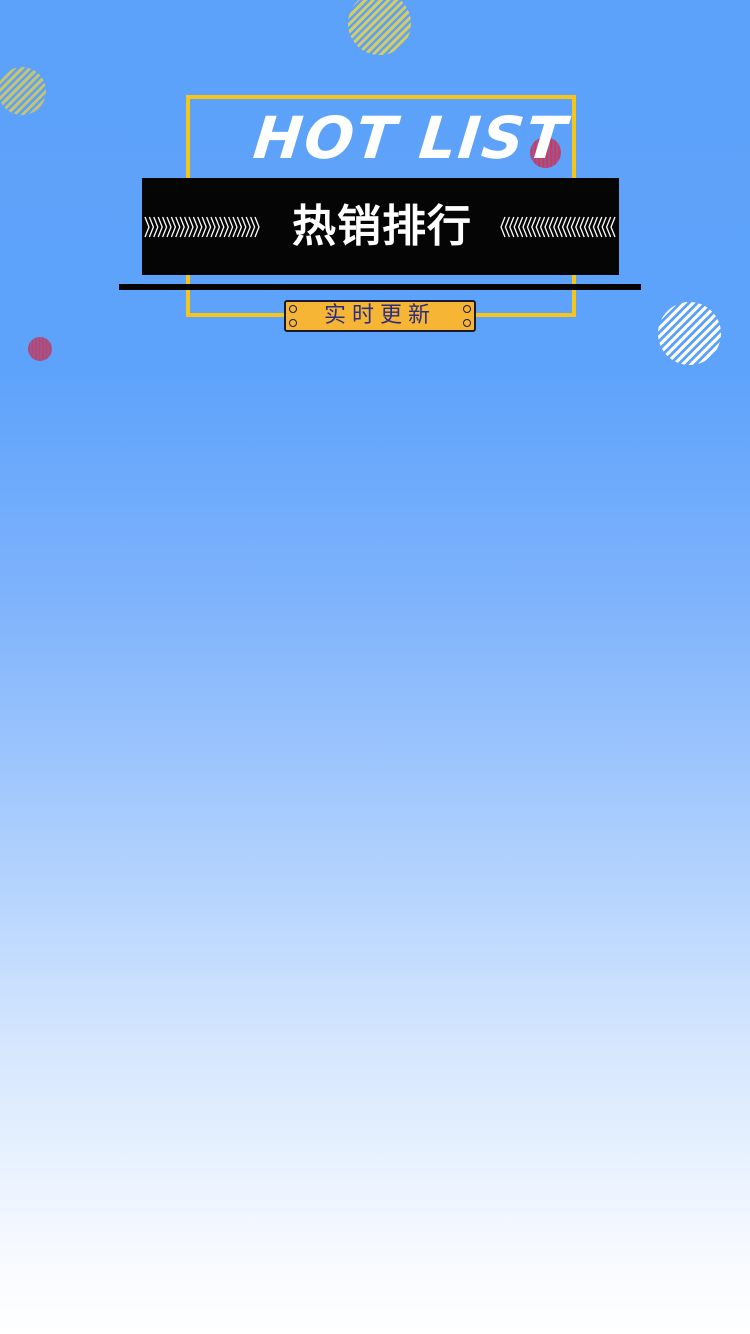  Describe the element at coordinates (40, 349) in the screenshot. I see `striped-dot-red-left` at that location.